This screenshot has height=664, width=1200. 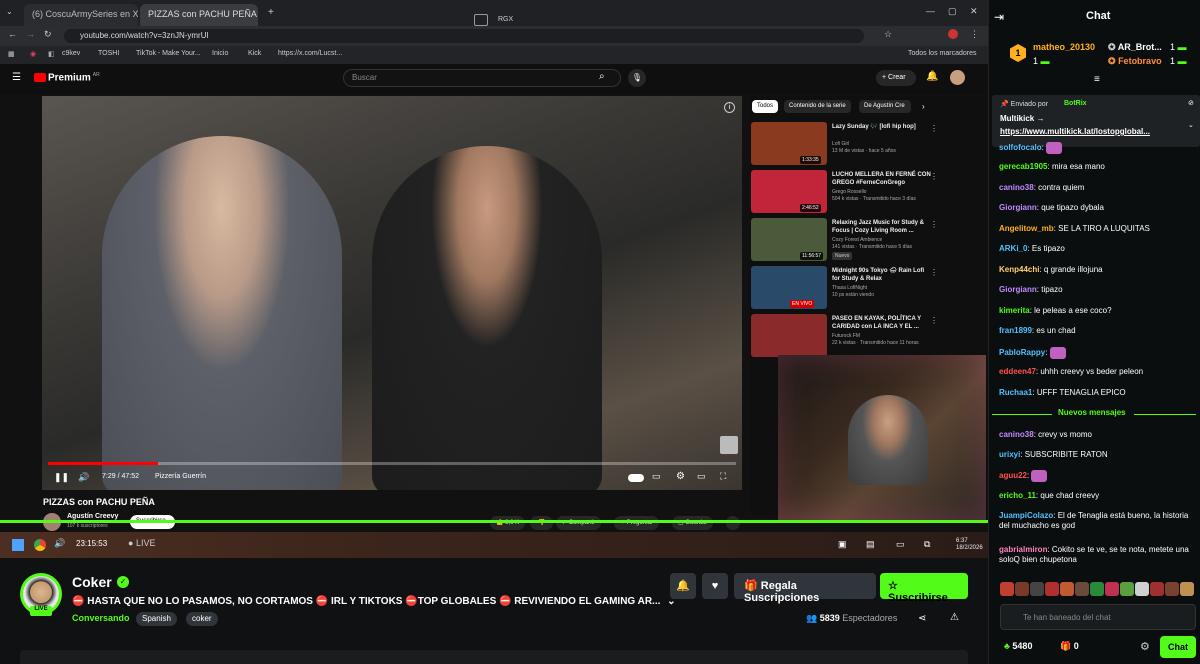 I want to click on bookmark-star-icon: ☆, so click(x=888, y=34).